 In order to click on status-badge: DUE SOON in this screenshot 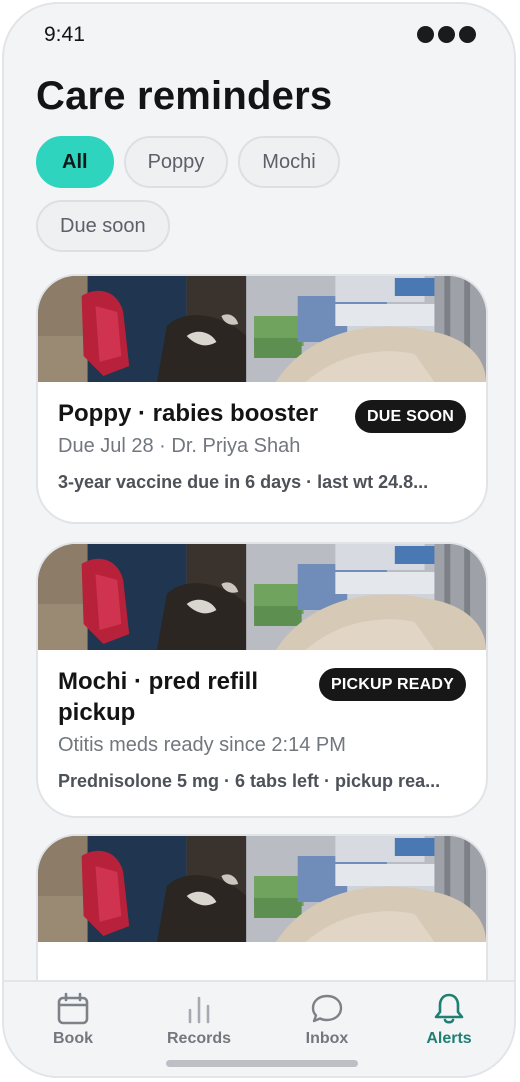, I will do `click(410, 416)`.